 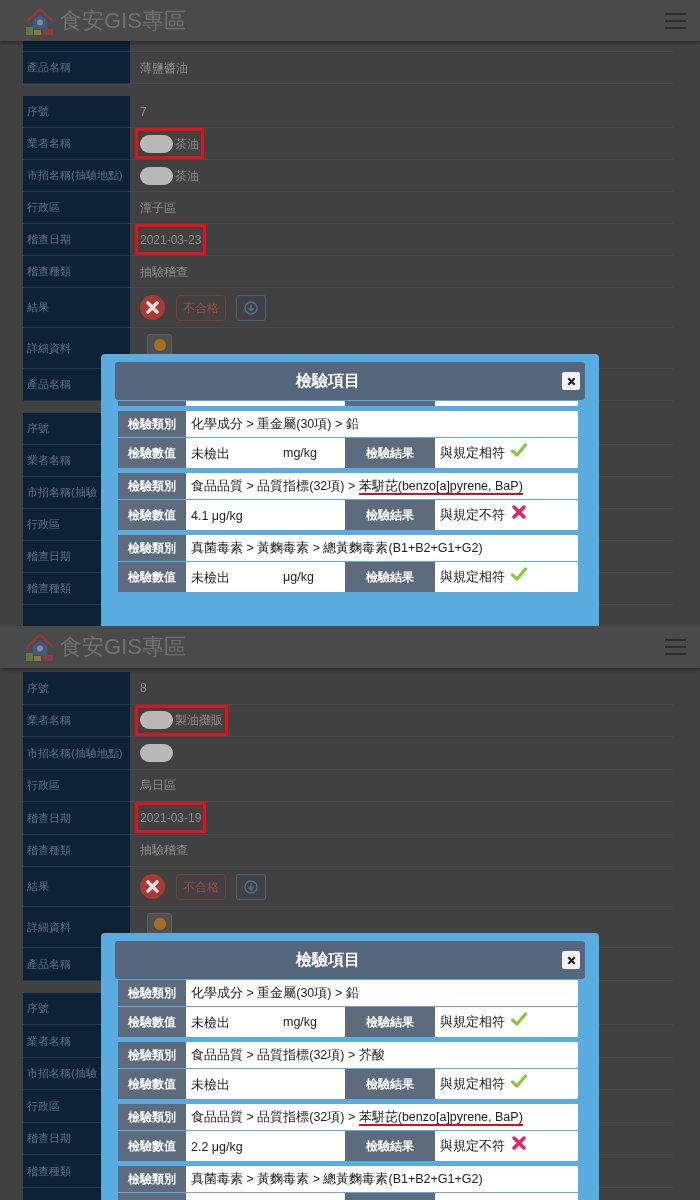 What do you see at coordinates (158, 786) in the screenshot?
I see `field-value: 烏日區` at bounding box center [158, 786].